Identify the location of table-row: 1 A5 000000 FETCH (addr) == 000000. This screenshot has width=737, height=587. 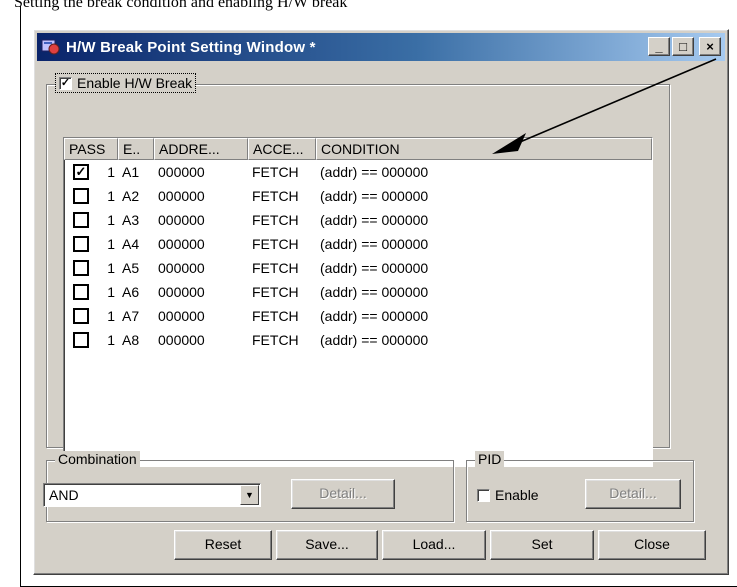
(358, 268).